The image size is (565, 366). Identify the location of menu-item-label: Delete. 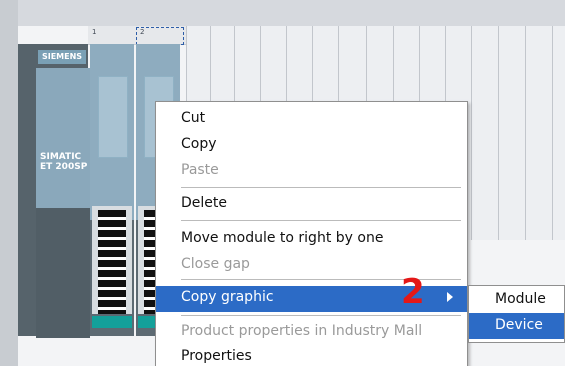
(204, 203).